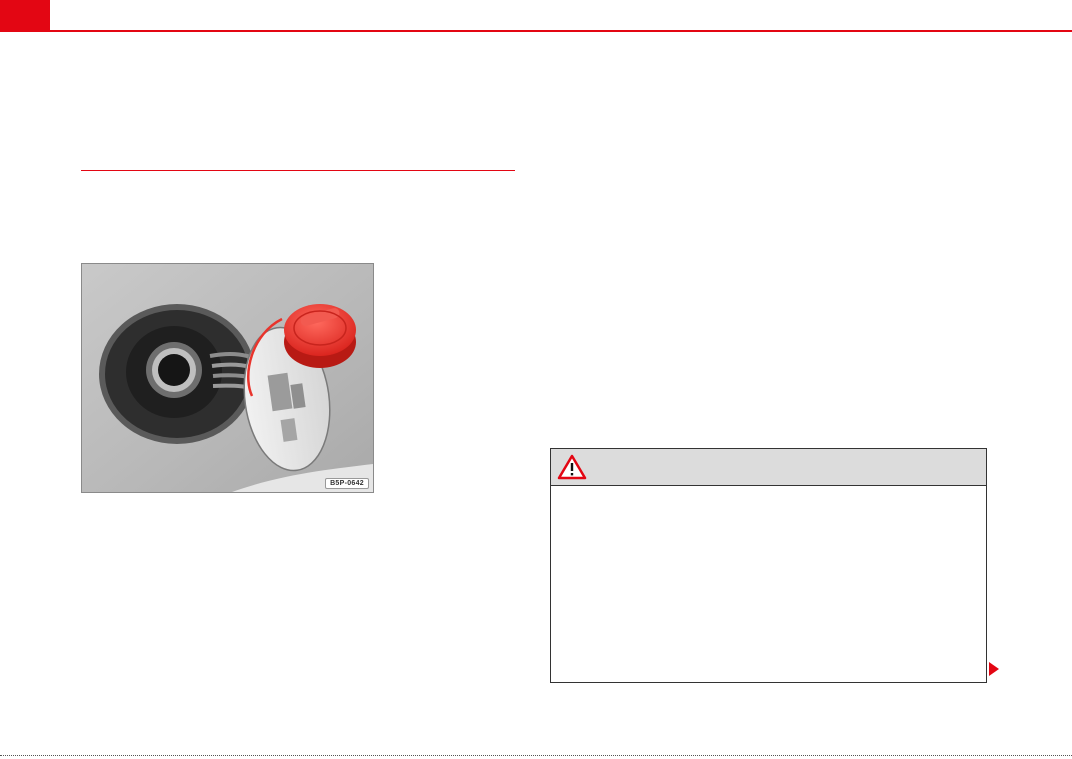 Image resolution: width=1072 pixels, height=759 pixels. What do you see at coordinates (994, 669) in the screenshot?
I see `continue-arrow-icon` at bounding box center [994, 669].